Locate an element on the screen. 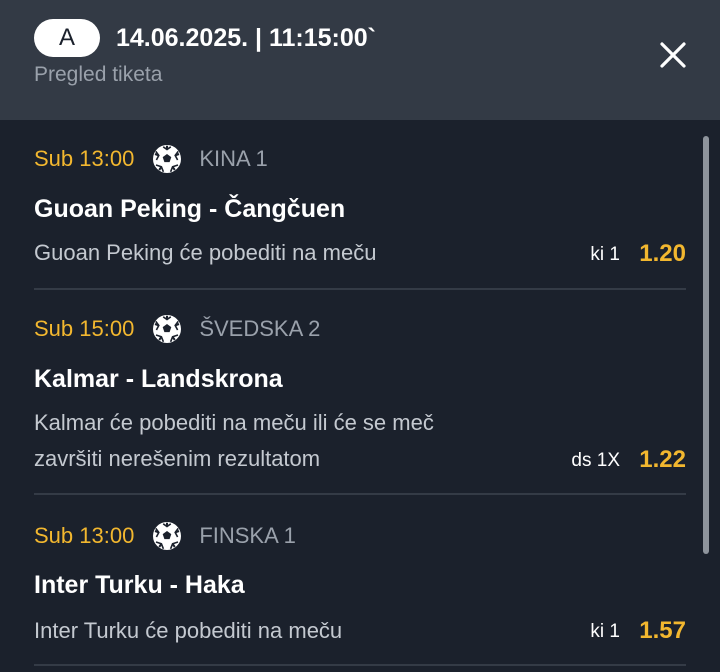 Image resolution: width=720 pixels, height=672 pixels. league-name: ŠVEDSKA 2 is located at coordinates (260, 328).